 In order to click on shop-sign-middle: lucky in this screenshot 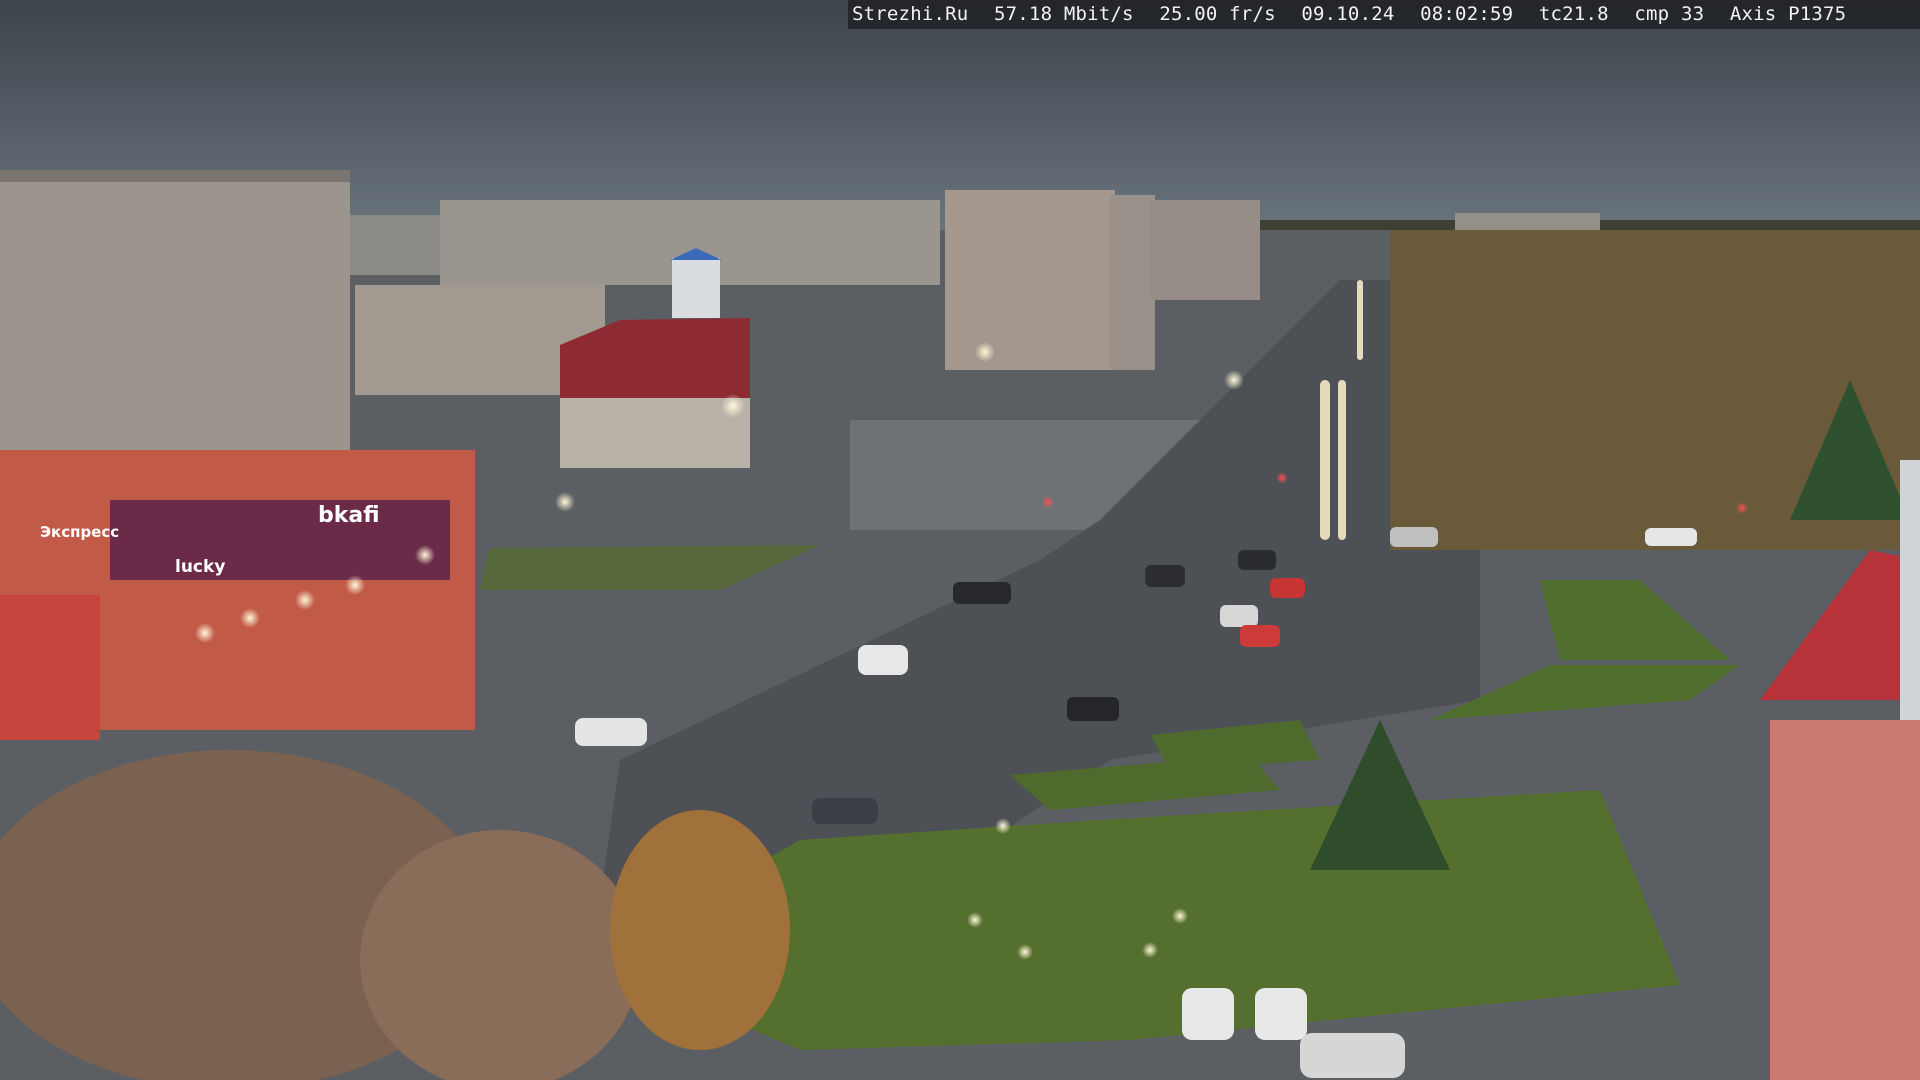, I will do `click(200, 567)`.